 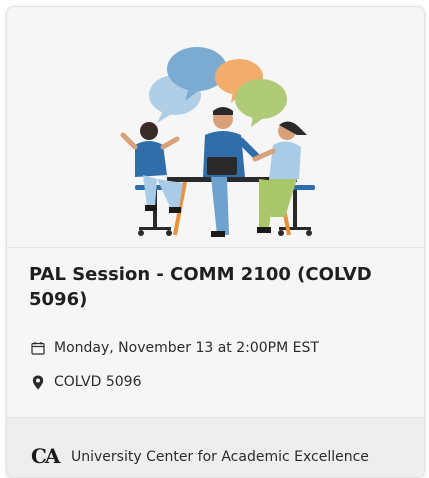 I want to click on event-location: COLVD 5096, so click(x=98, y=382).